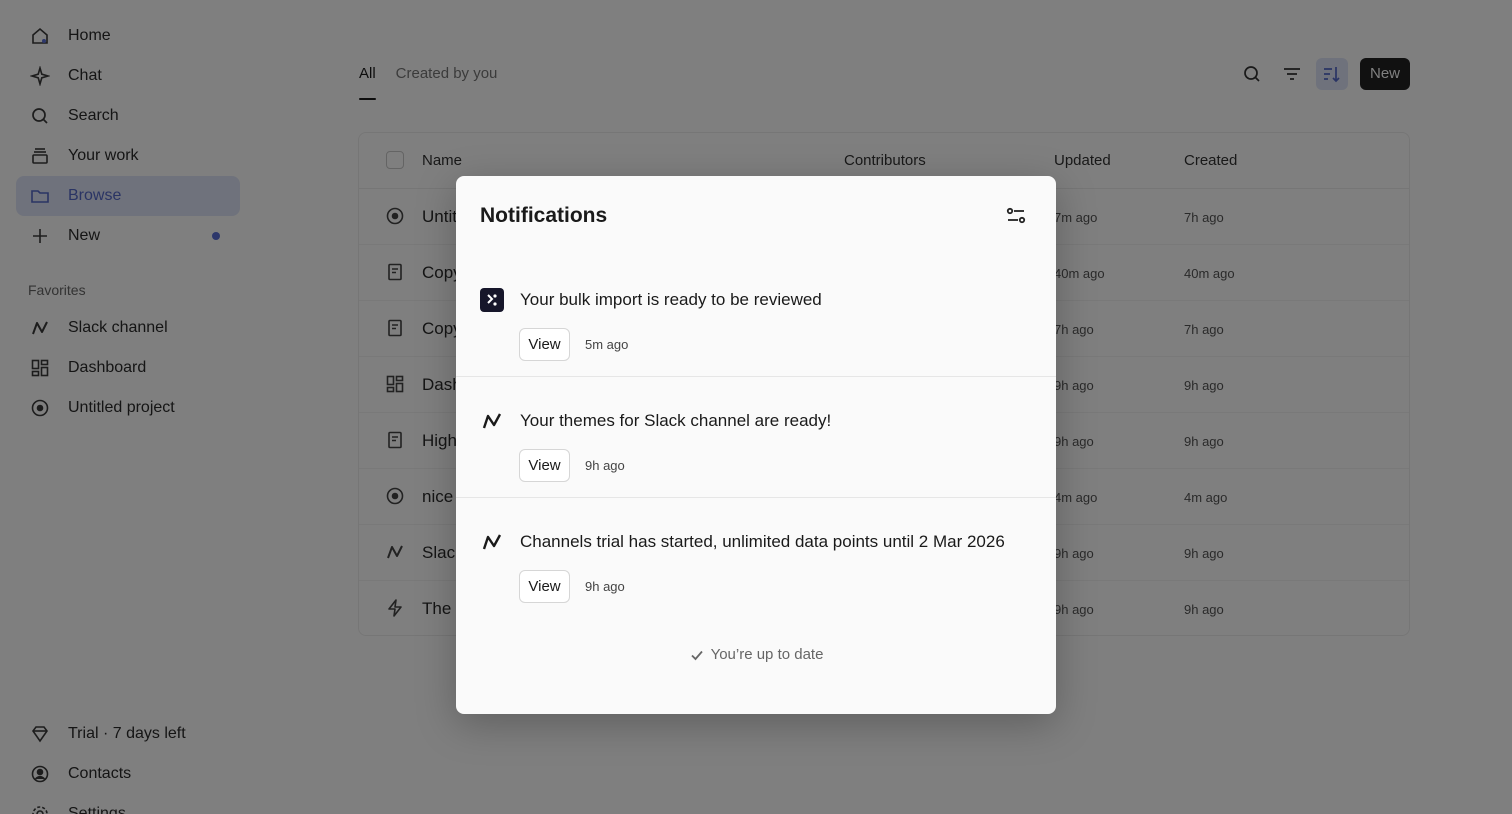  I want to click on notification-time: 5m ago, so click(607, 344).